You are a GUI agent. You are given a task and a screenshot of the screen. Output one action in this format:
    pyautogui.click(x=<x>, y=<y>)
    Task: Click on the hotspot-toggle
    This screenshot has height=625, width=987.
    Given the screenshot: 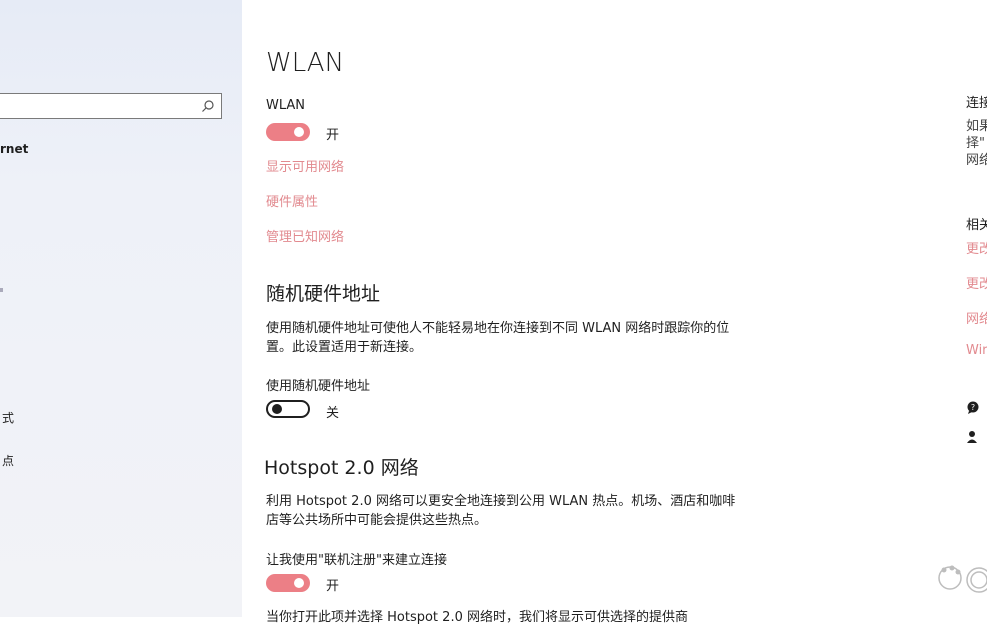 What is the action you would take?
    pyautogui.click(x=288, y=583)
    